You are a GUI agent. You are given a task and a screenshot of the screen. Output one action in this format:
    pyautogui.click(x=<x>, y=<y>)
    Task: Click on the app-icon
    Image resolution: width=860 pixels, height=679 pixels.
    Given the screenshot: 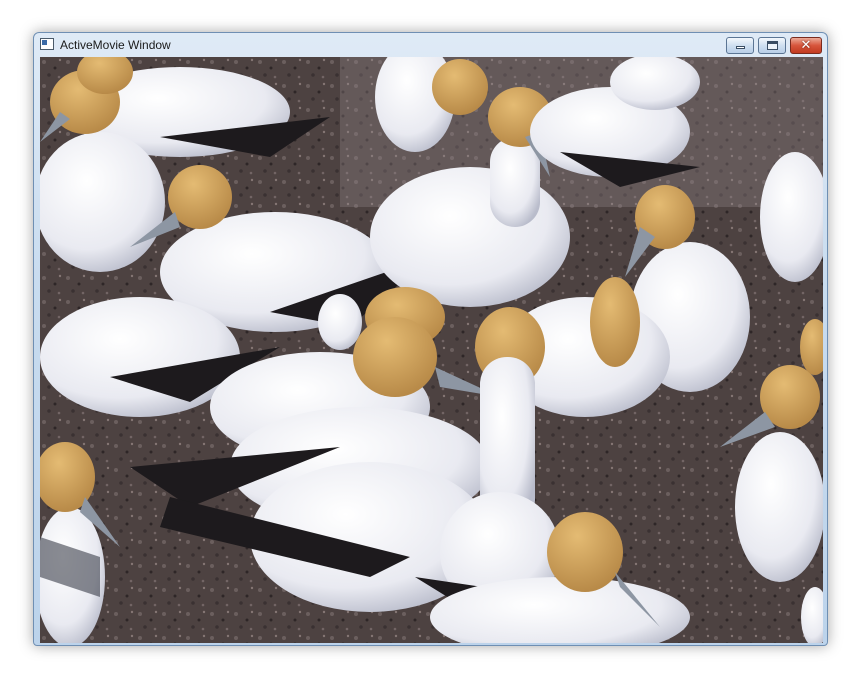 What is the action you would take?
    pyautogui.click(x=47, y=44)
    